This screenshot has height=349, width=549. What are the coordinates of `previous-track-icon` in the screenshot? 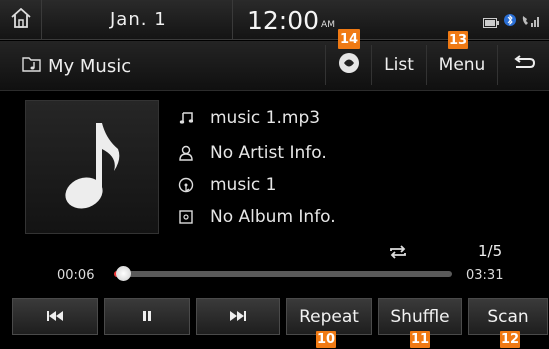 It's located at (55, 317).